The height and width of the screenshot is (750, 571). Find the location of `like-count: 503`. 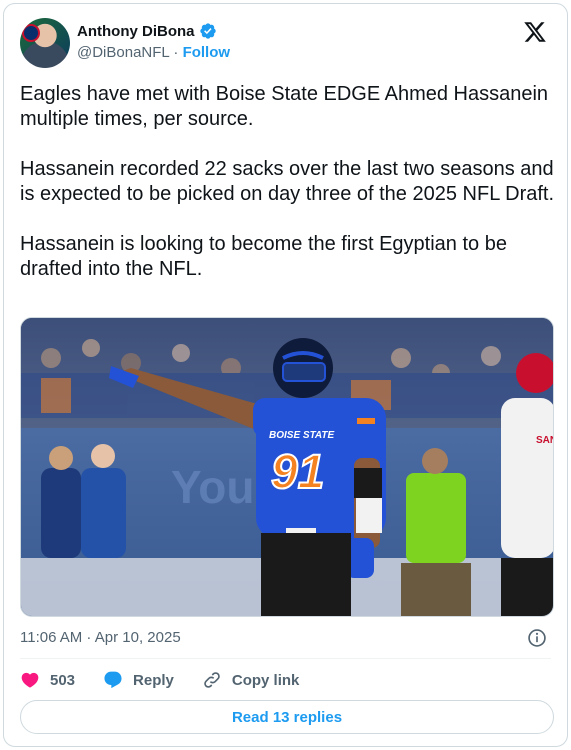

like-count: 503 is located at coordinates (63, 680).